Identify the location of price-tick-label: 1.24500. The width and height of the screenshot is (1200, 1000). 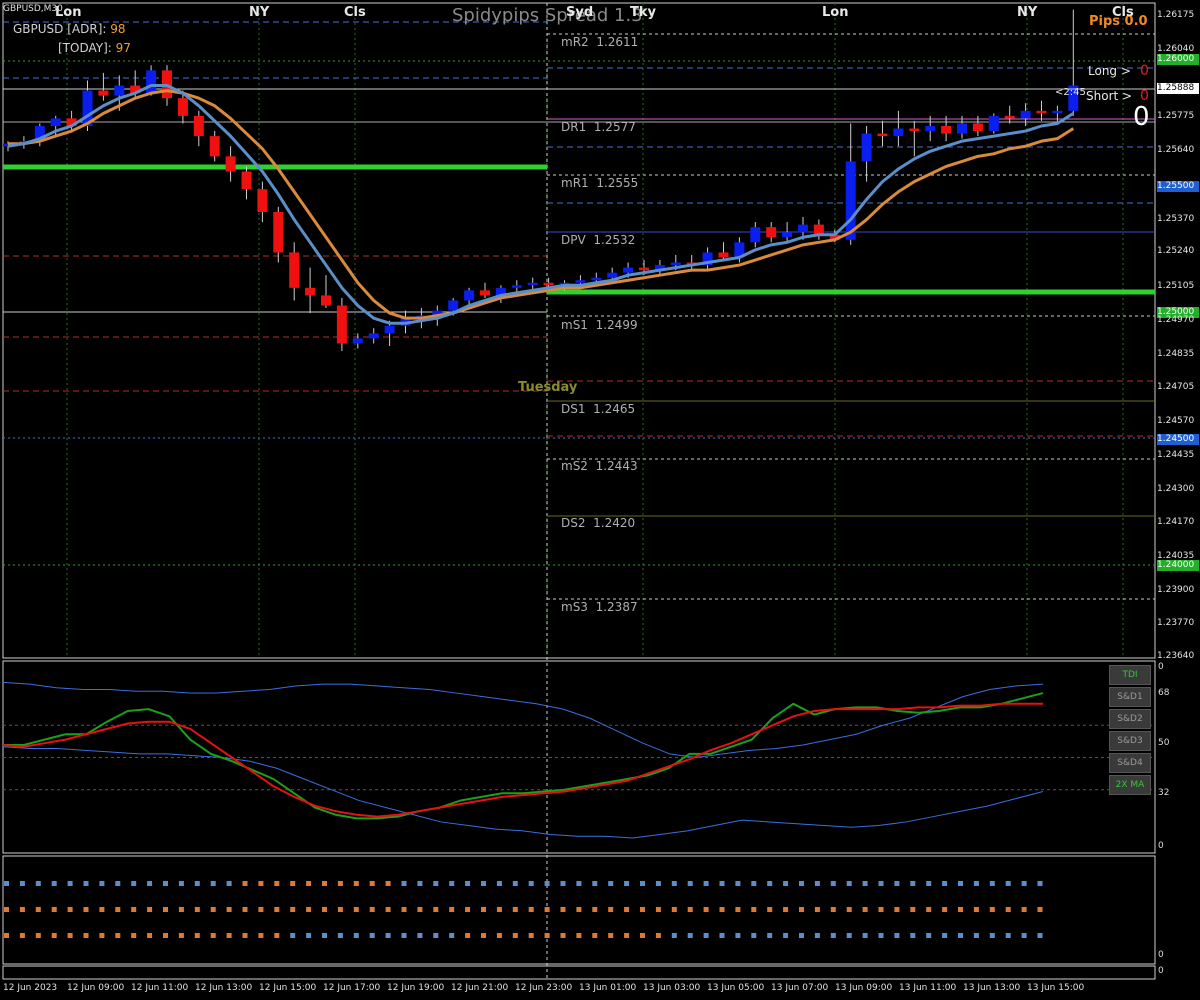
(1178, 439).